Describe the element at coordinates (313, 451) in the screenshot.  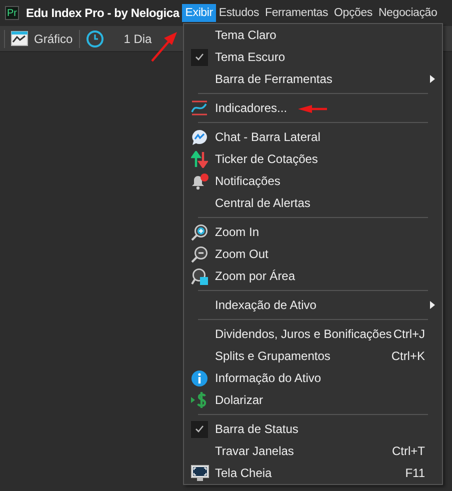
I see `menu-item: Travar Janelas Ctrl+T` at that location.